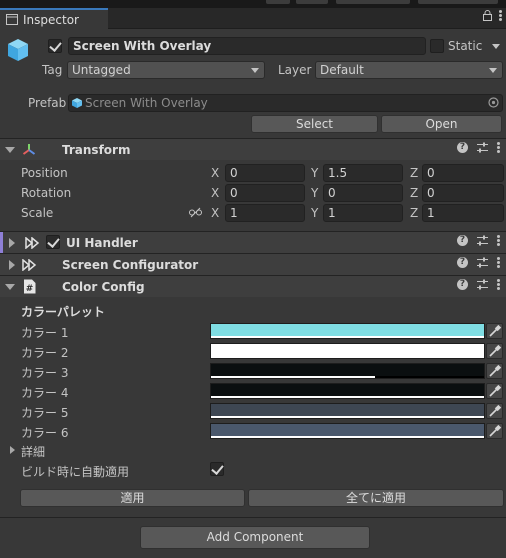  What do you see at coordinates (1, 242) in the screenshot?
I see `modified-bar` at bounding box center [1, 242].